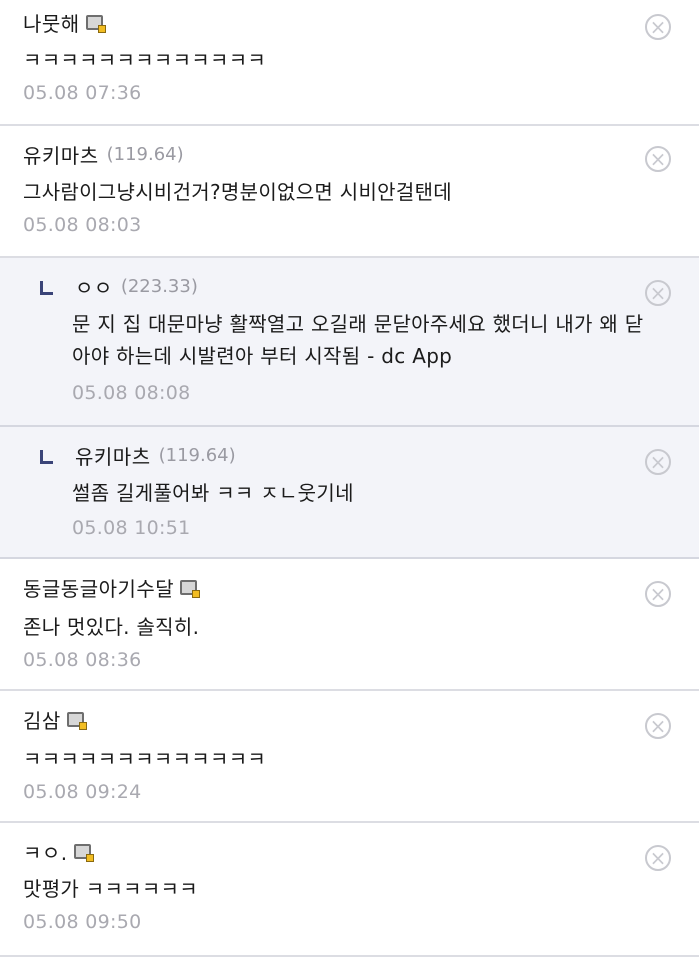 The height and width of the screenshot is (960, 699). What do you see at coordinates (82, 93) in the screenshot?
I see `comment-date: 05.08 07:36` at bounding box center [82, 93].